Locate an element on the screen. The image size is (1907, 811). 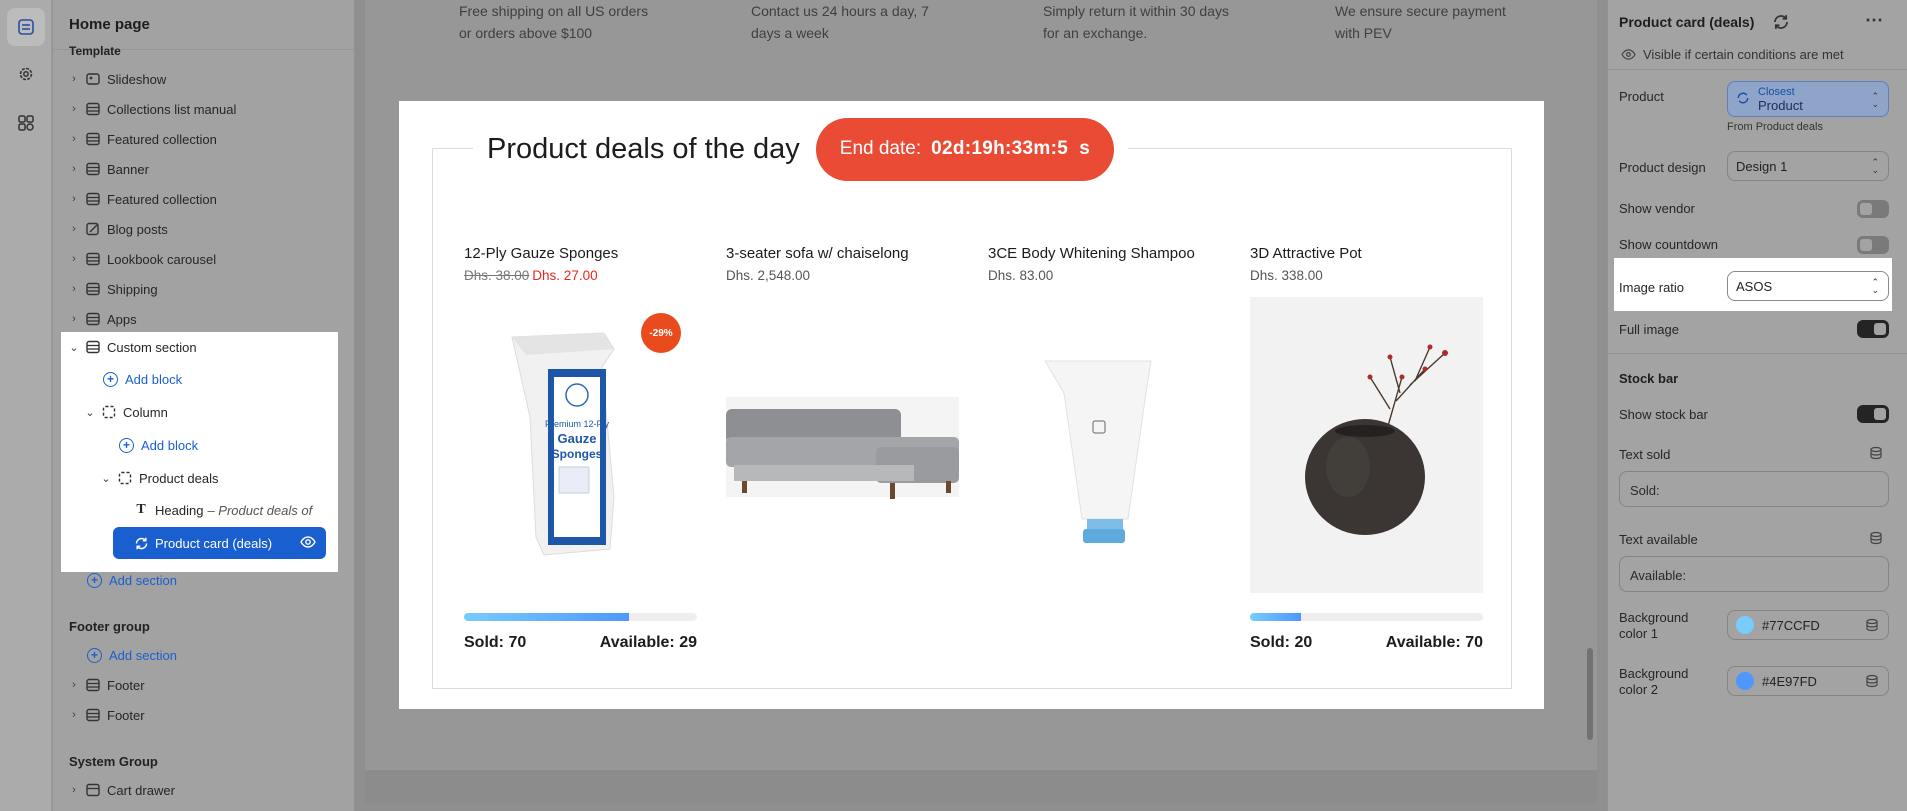
info-line: Free shipping on all US orders is located at coordinates (554, 11).